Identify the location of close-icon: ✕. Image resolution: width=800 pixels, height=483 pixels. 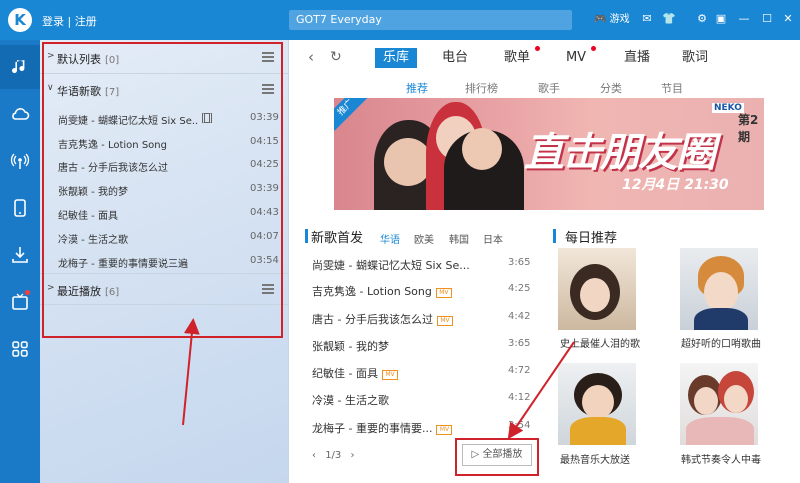
(788, 19).